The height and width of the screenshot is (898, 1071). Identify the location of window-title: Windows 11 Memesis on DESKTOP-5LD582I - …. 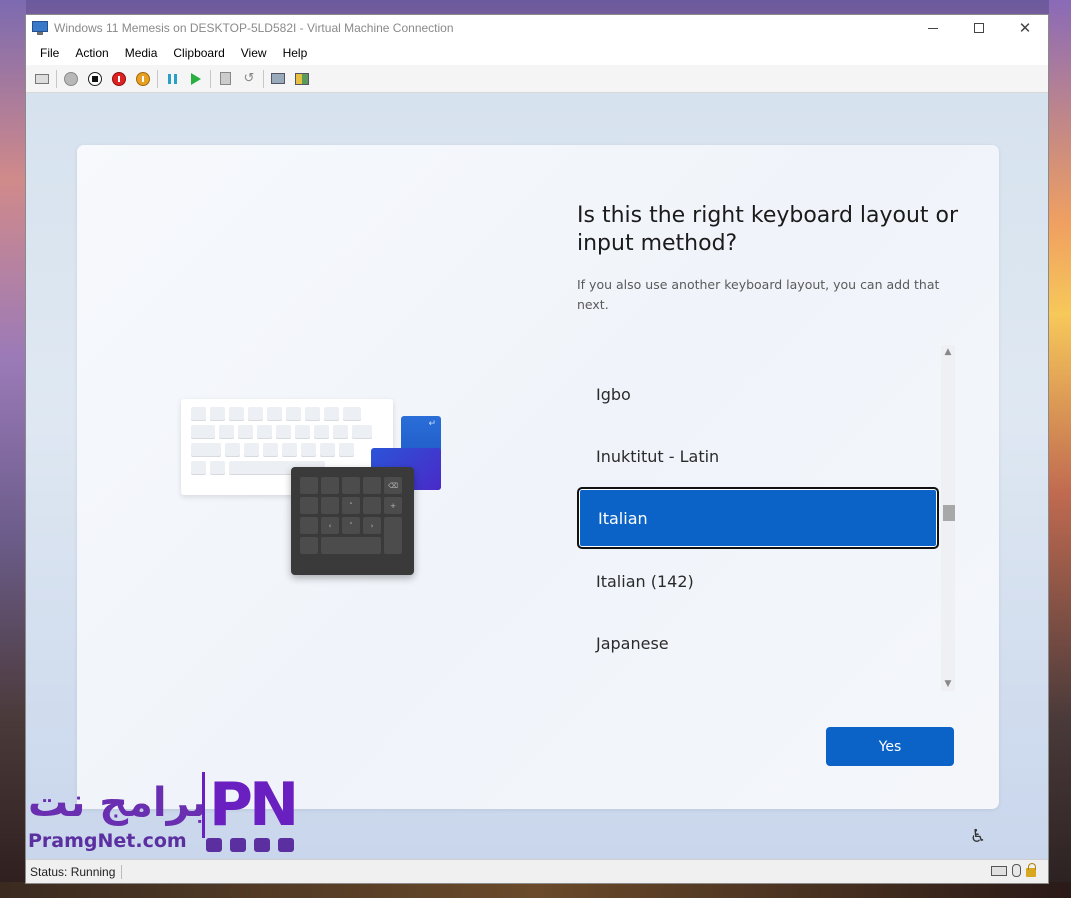
(254, 28).